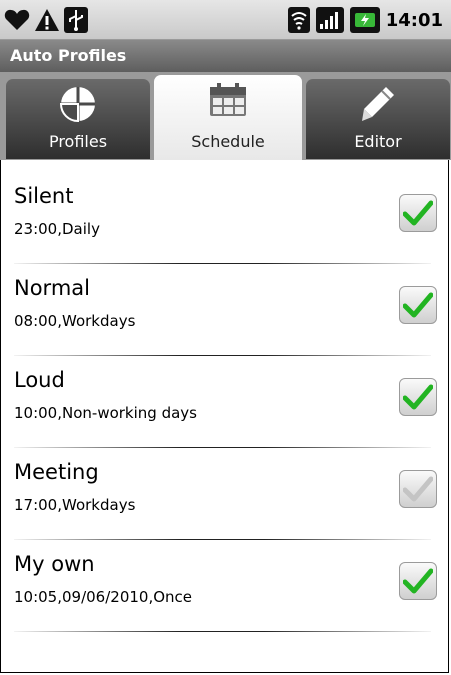 This screenshot has height=675, width=451. I want to click on tab-label: Schedule, so click(228, 141).